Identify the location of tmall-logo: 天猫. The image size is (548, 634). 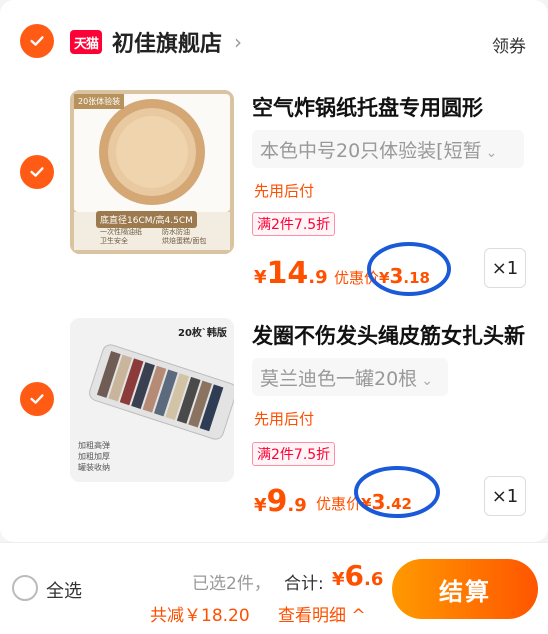
(86, 42).